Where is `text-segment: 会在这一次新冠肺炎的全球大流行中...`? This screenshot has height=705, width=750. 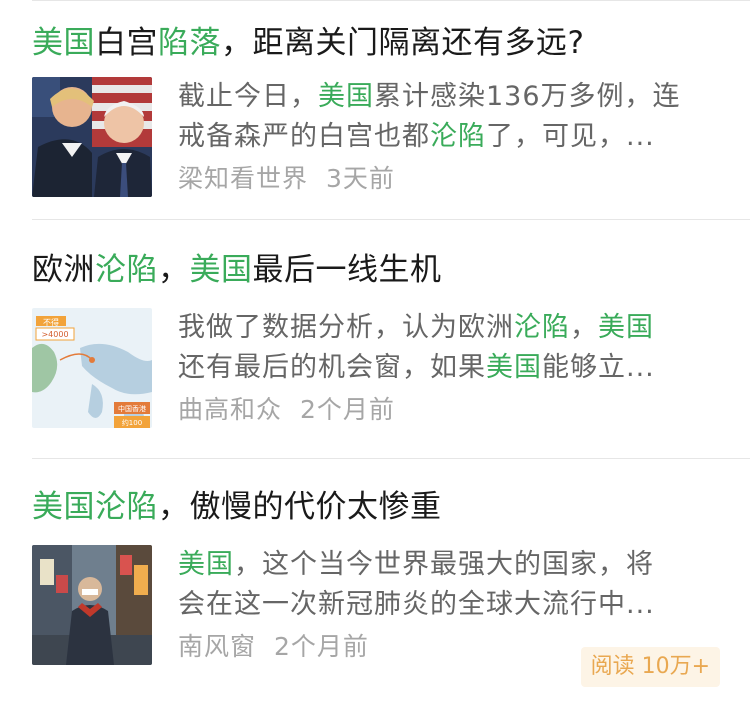
text-segment: 会在这一次新冠肺炎的全球大流行中... is located at coordinates (416, 604).